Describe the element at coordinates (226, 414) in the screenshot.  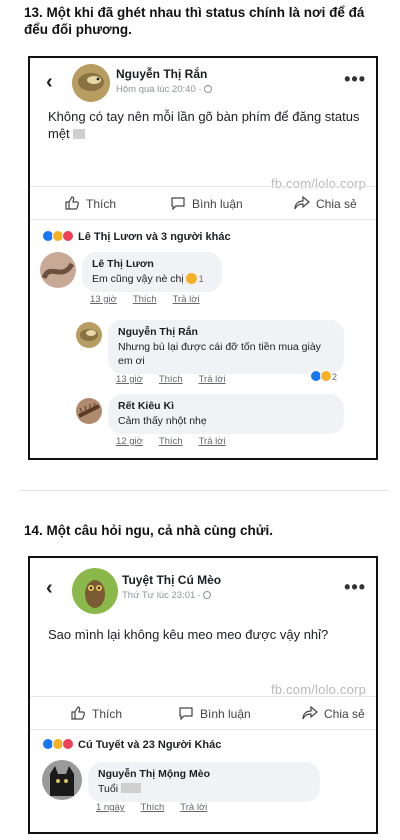
I see `comment-bubble: Rết Kiêu Kì Cảm thấy nhột nhẹ` at that location.